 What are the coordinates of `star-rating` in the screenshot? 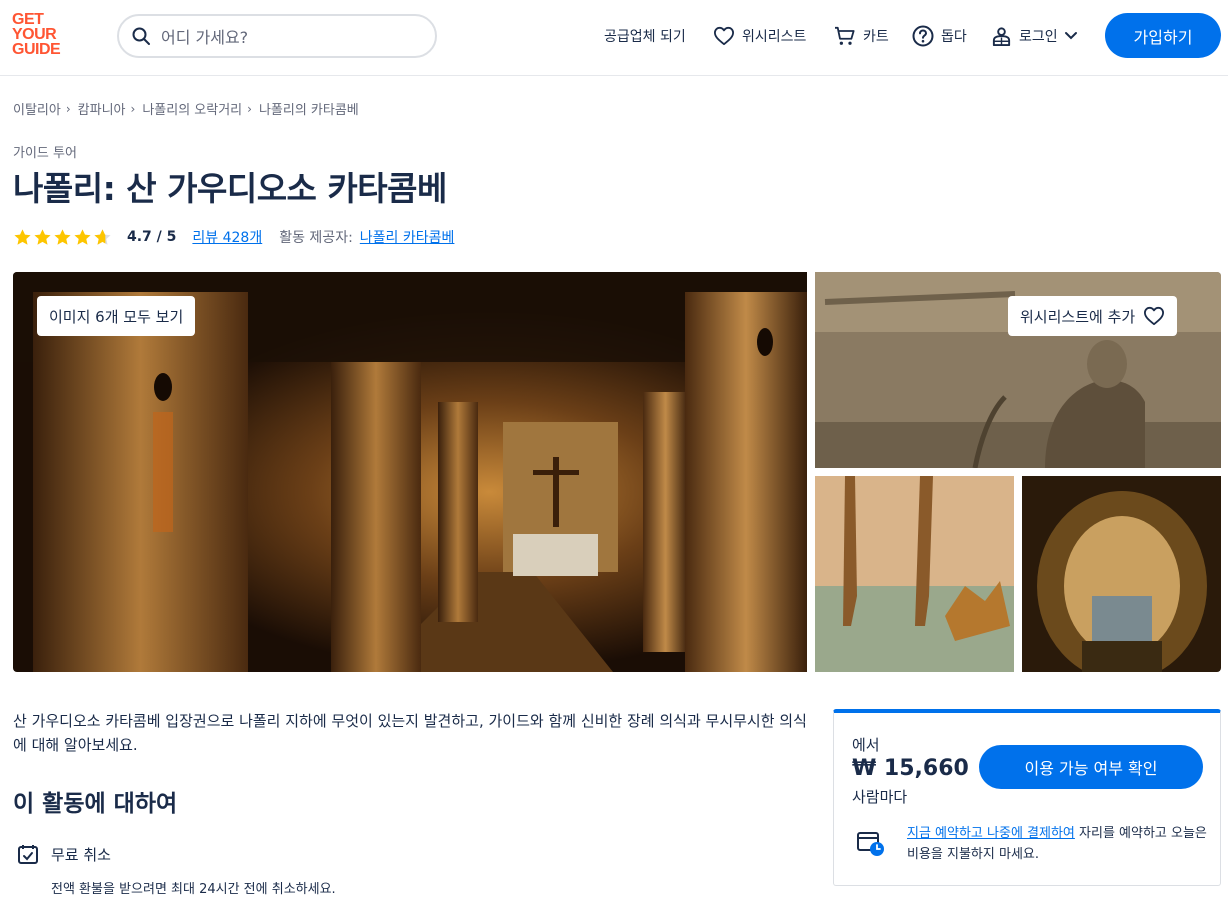 It's located at (63, 237).